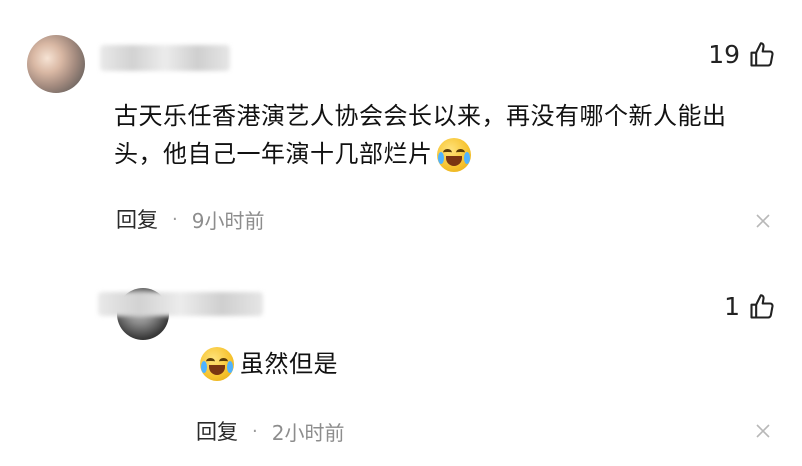 The image size is (802, 466). Describe the element at coordinates (267, 364) in the screenshot. I see `comment-text: 虽然但是` at that location.